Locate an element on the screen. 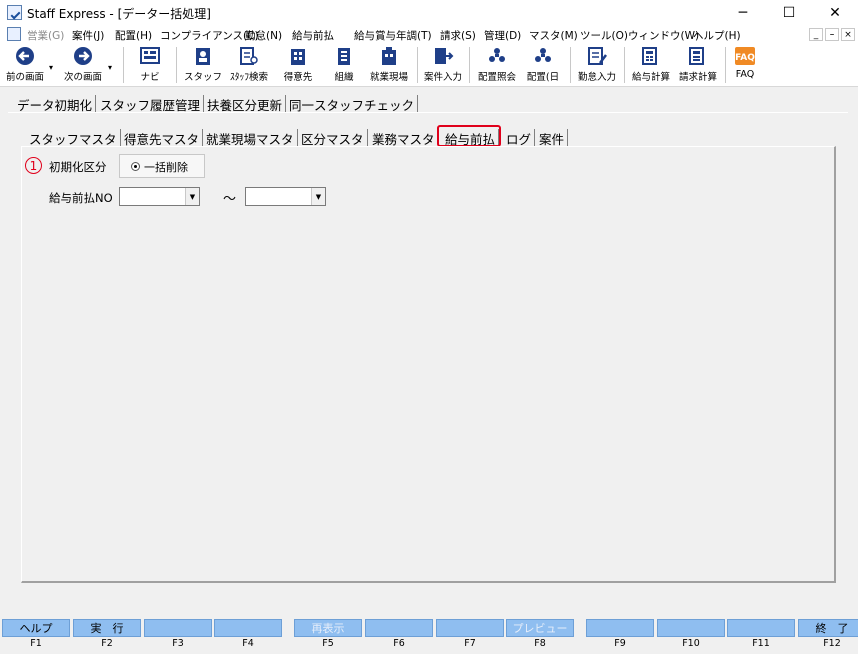 The width and height of the screenshot is (858, 654). fkey-f10-button is located at coordinates (691, 628).